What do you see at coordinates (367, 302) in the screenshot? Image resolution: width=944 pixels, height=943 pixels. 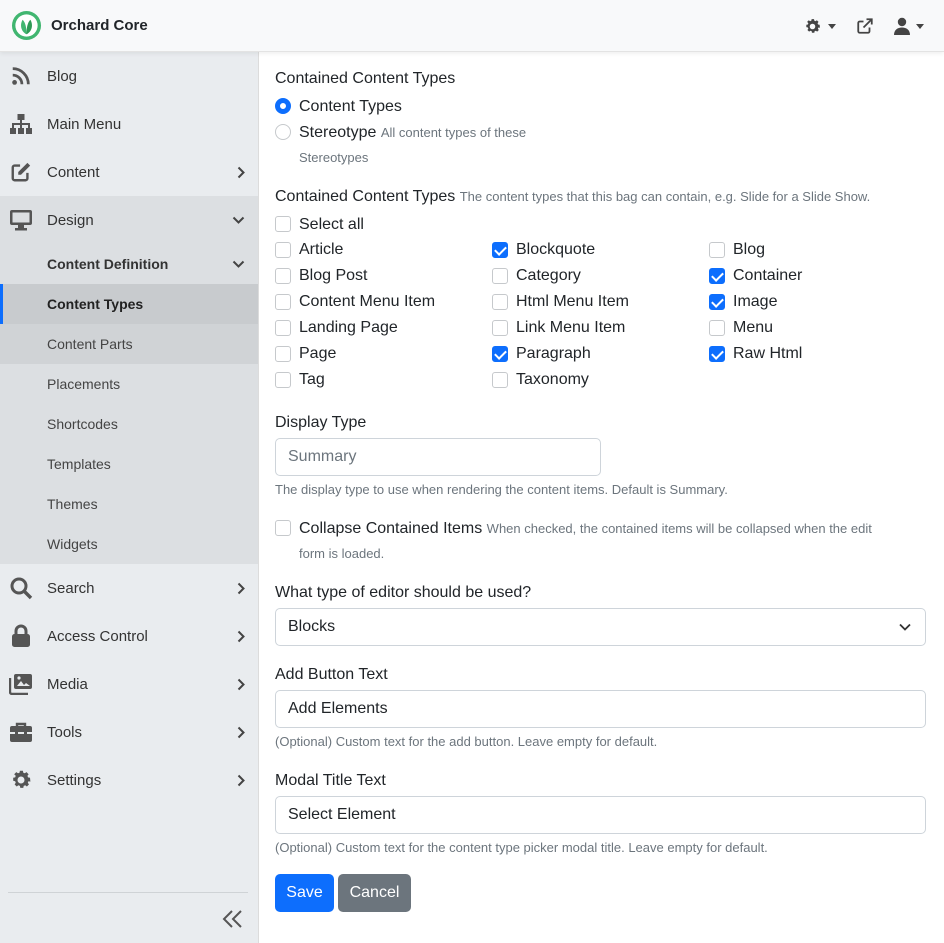 I see `checkbox-label-content-menu-item: Content Menu Item` at bounding box center [367, 302].